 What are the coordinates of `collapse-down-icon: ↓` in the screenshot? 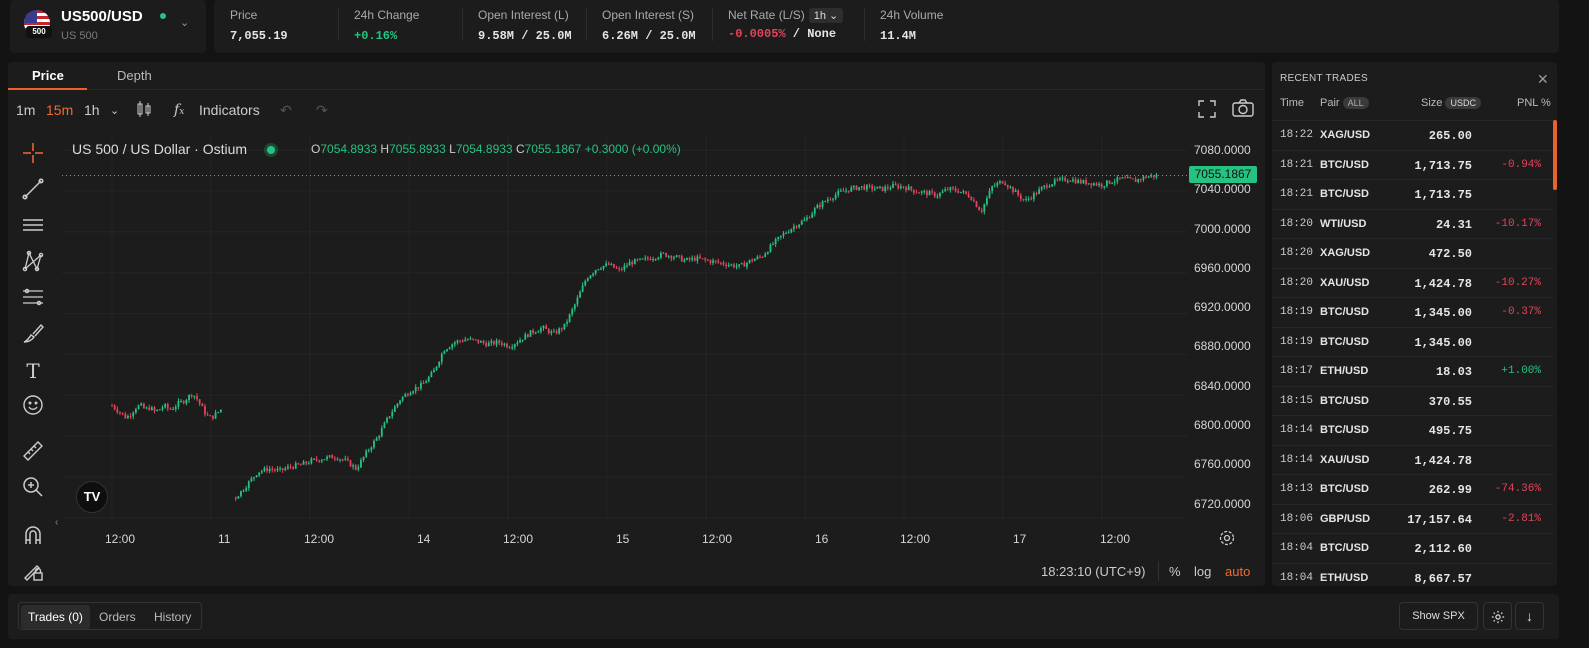 It's located at (1529, 616).